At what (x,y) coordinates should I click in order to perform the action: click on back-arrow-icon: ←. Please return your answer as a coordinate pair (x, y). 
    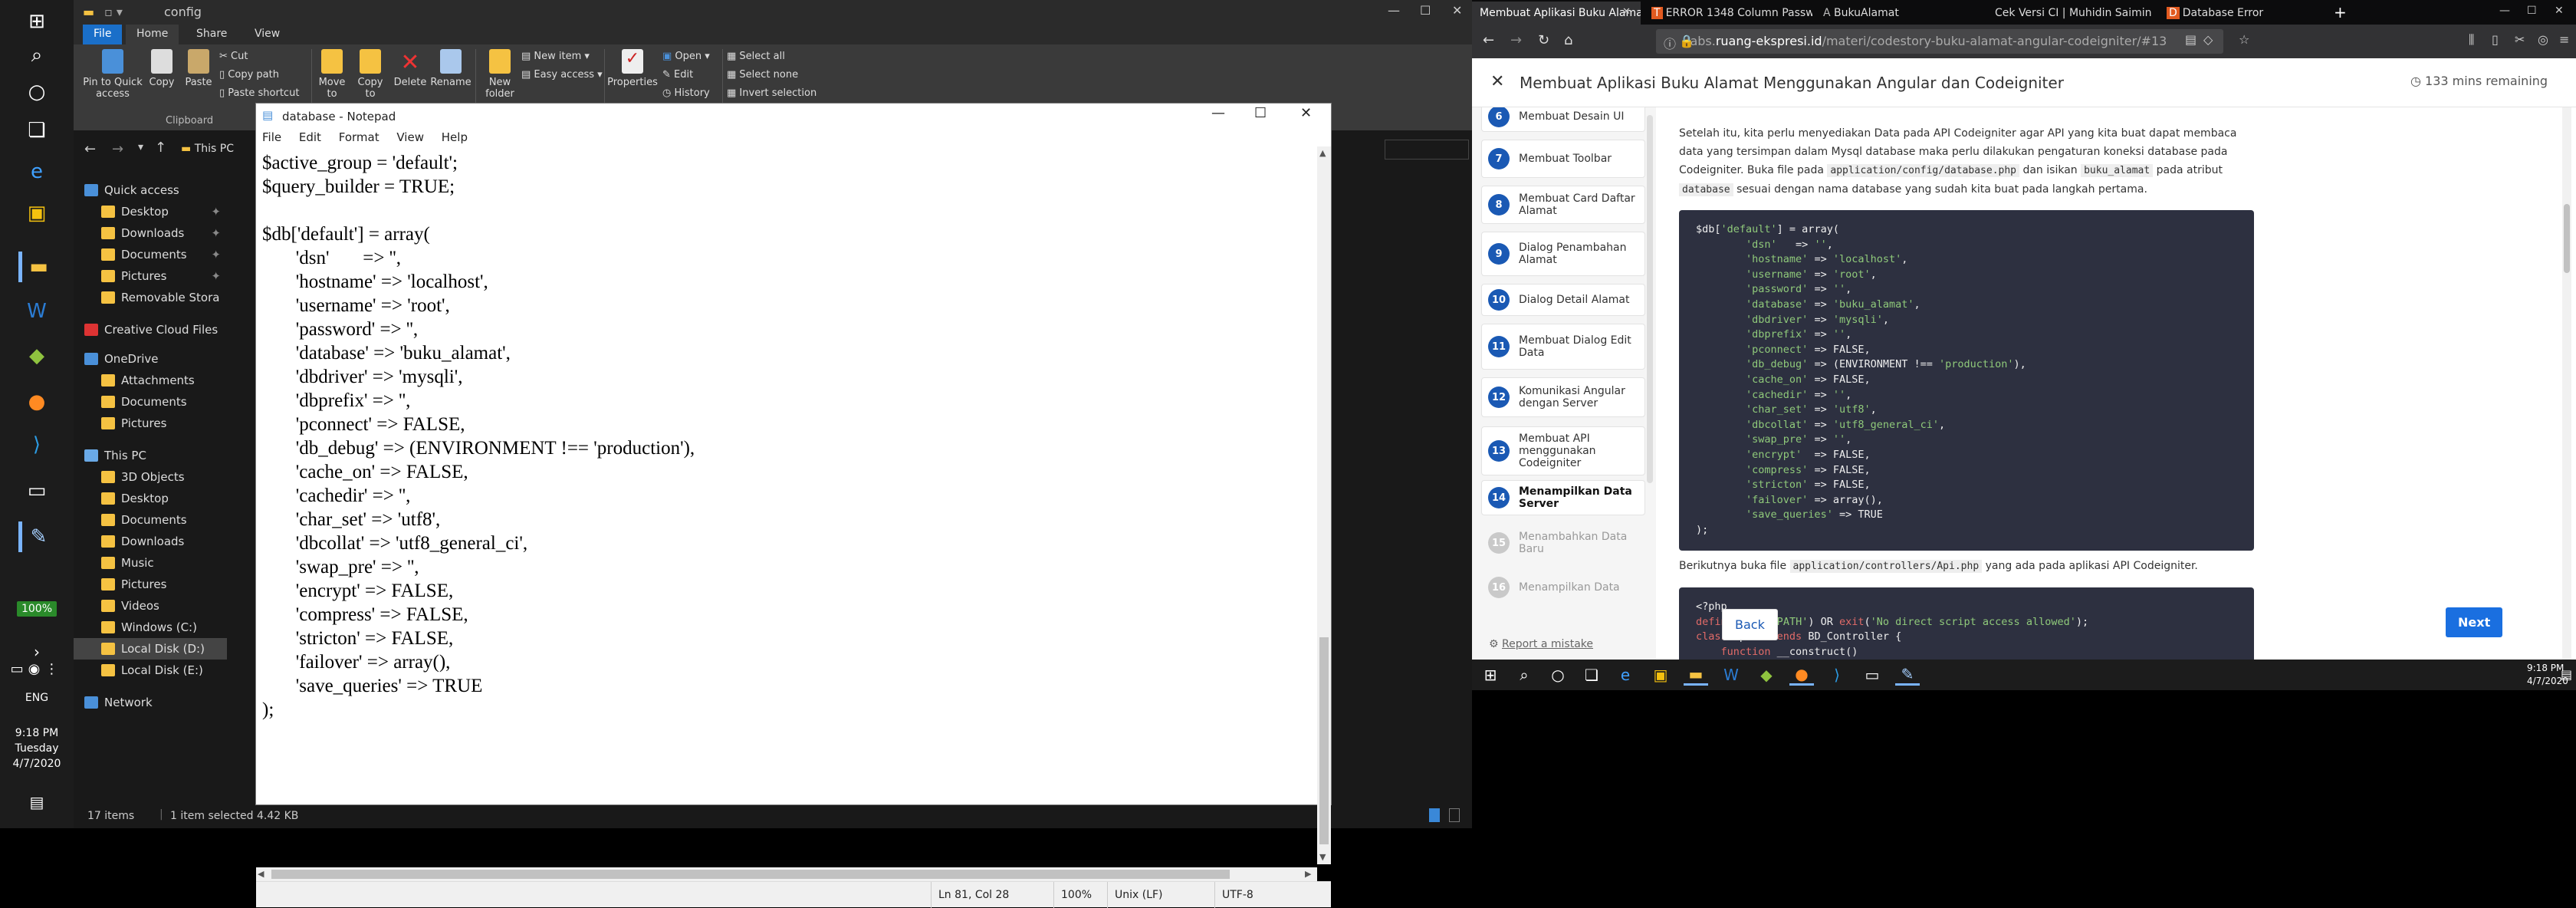
    Looking at the image, I should click on (1488, 40).